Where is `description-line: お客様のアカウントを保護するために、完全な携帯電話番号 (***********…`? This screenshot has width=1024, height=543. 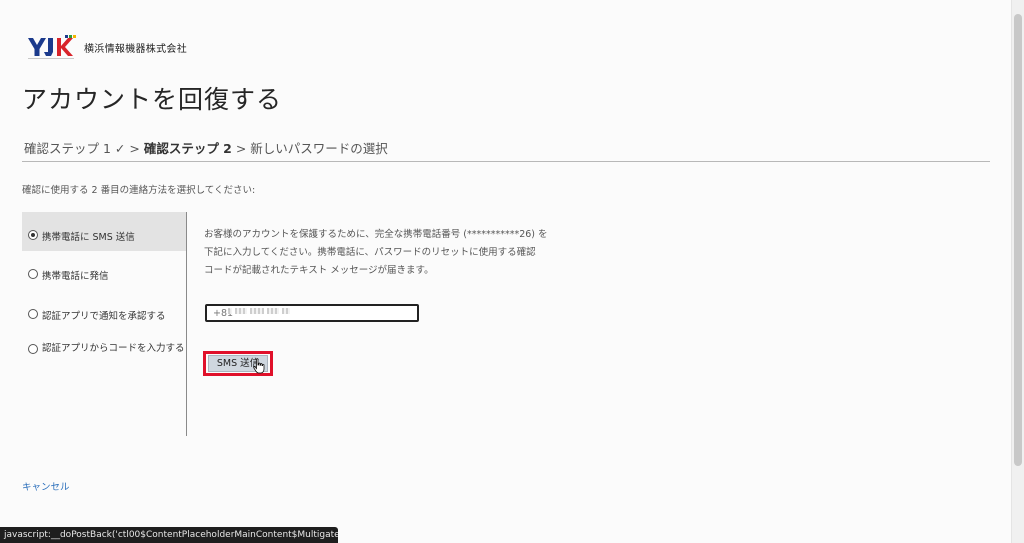
description-line: お客様のアカウントを保護するために、完全な携帯電話番号 (***********… is located at coordinates (376, 234).